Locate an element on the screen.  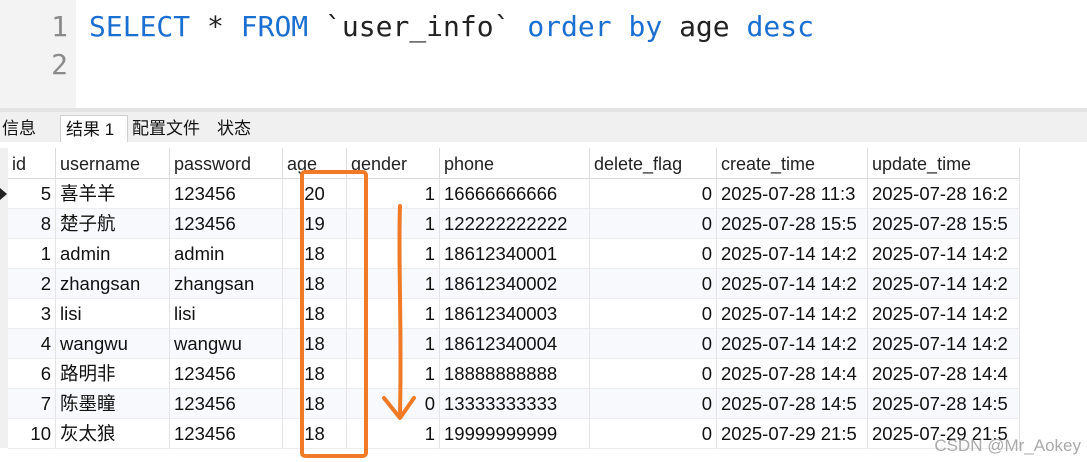
cell-phone: 16666666666 is located at coordinates (515, 194).